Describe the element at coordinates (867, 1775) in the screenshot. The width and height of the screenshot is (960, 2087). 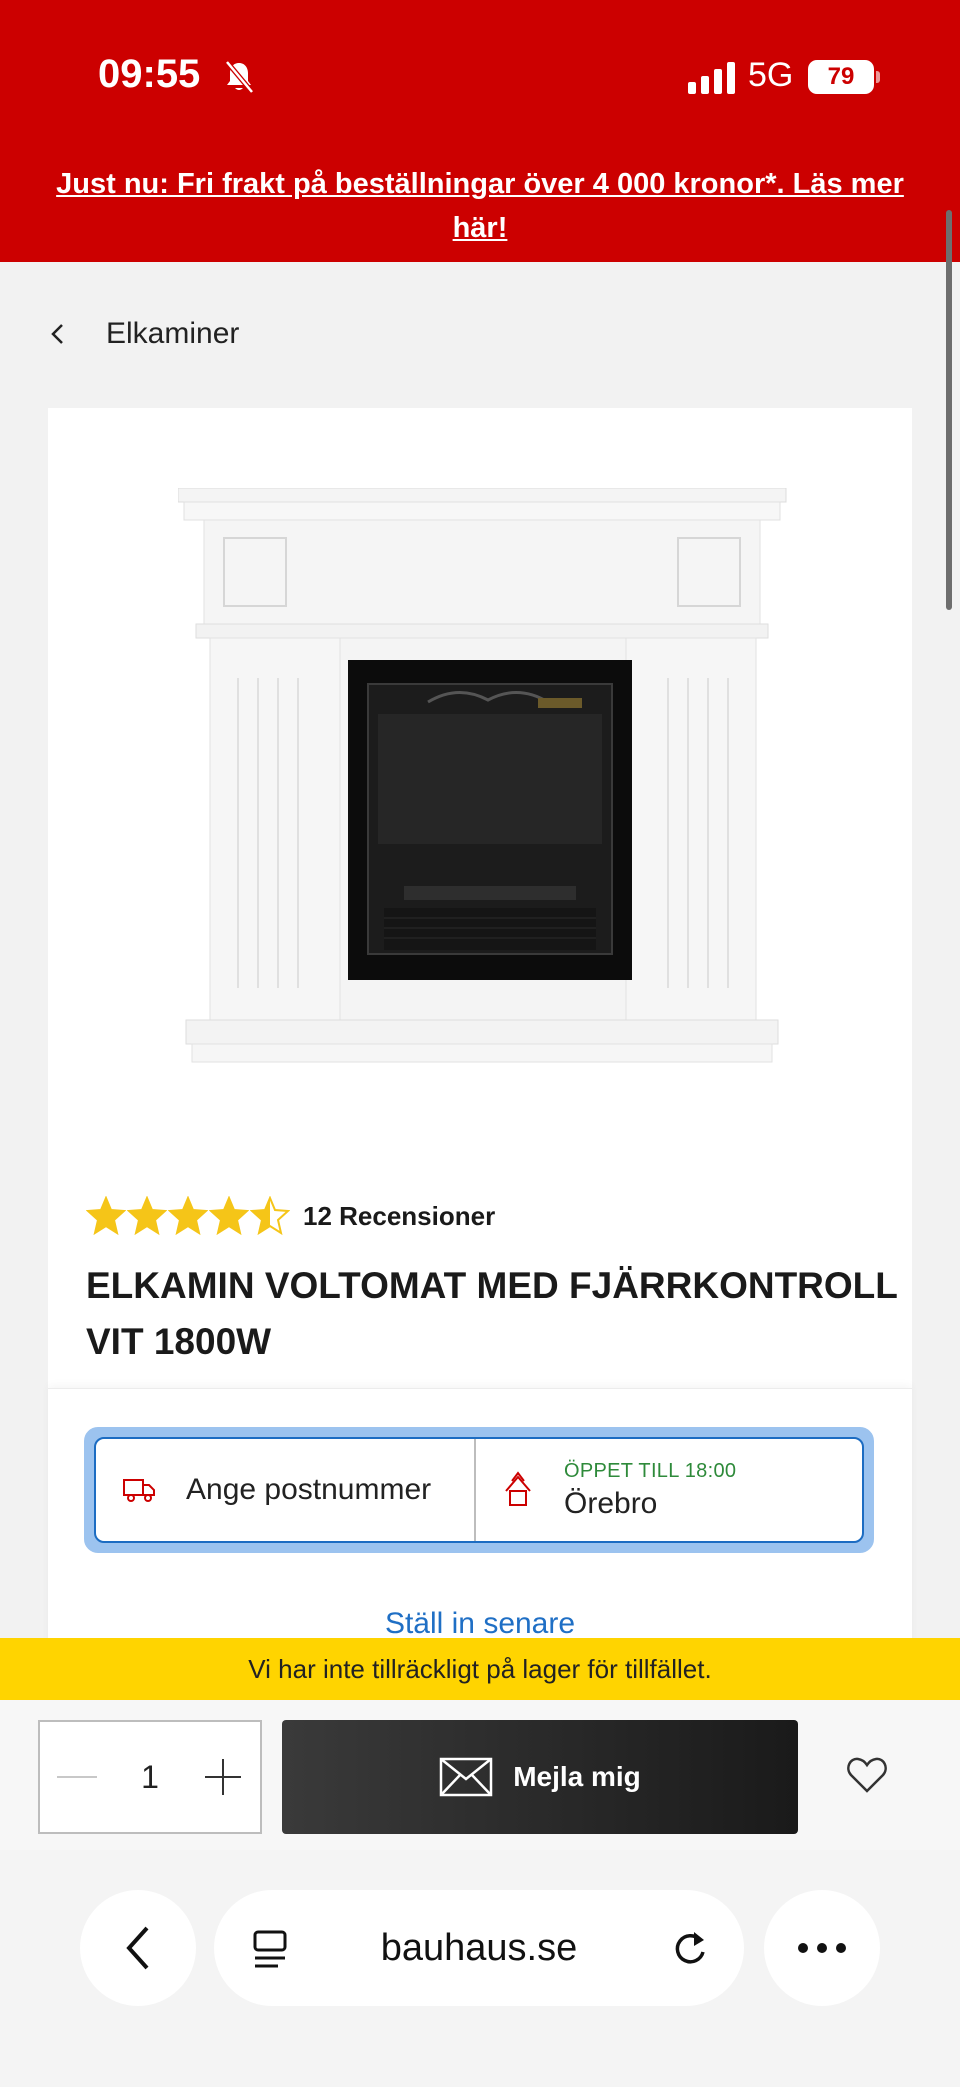
I see `heart-icon` at that location.